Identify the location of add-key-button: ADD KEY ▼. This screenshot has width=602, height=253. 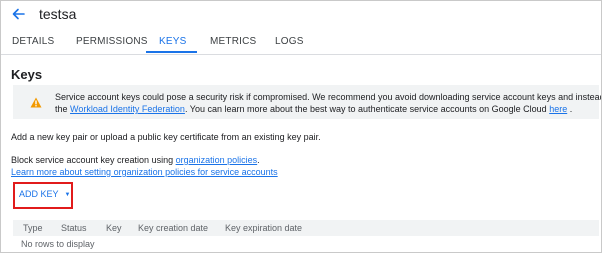
(44, 194).